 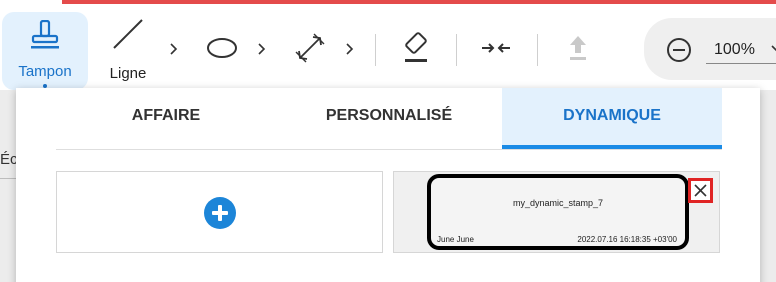 What do you see at coordinates (222, 48) in the screenshot?
I see `ellipse-icon` at bounding box center [222, 48].